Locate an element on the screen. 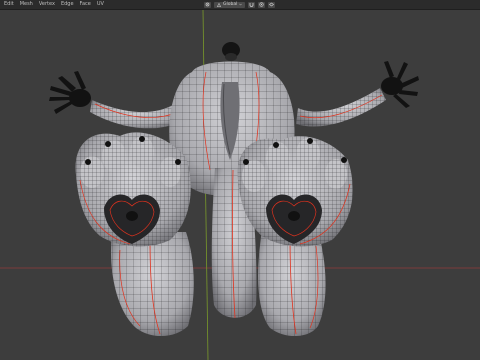 This screenshot has height=360, width=480. overlay-button is located at coordinates (272, 4).